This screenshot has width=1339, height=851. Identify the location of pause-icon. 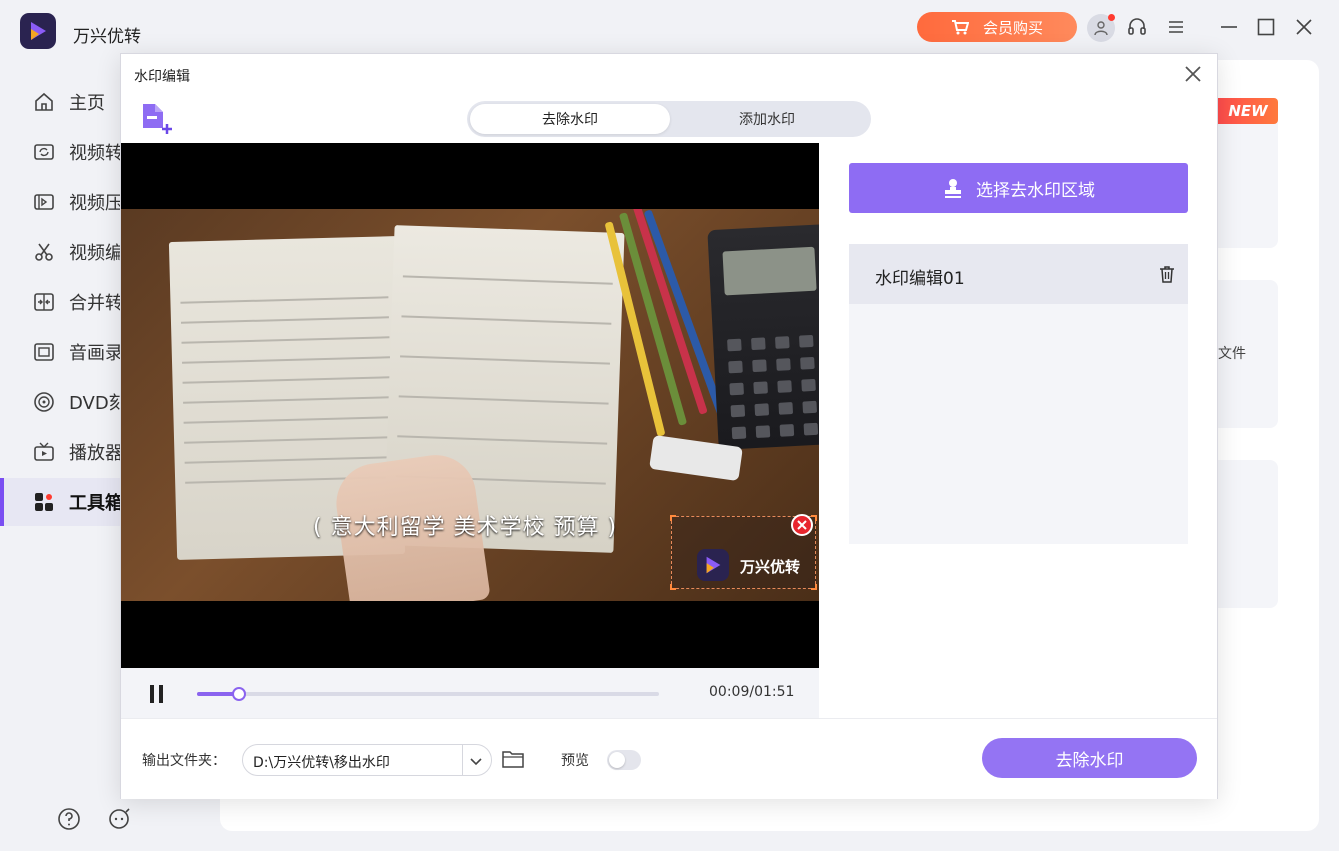
(157, 694).